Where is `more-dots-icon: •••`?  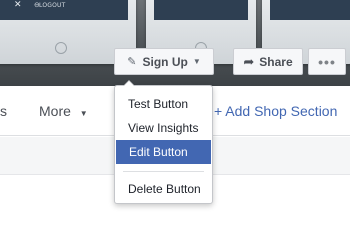 more-dots-icon: ••• is located at coordinates (327, 61).